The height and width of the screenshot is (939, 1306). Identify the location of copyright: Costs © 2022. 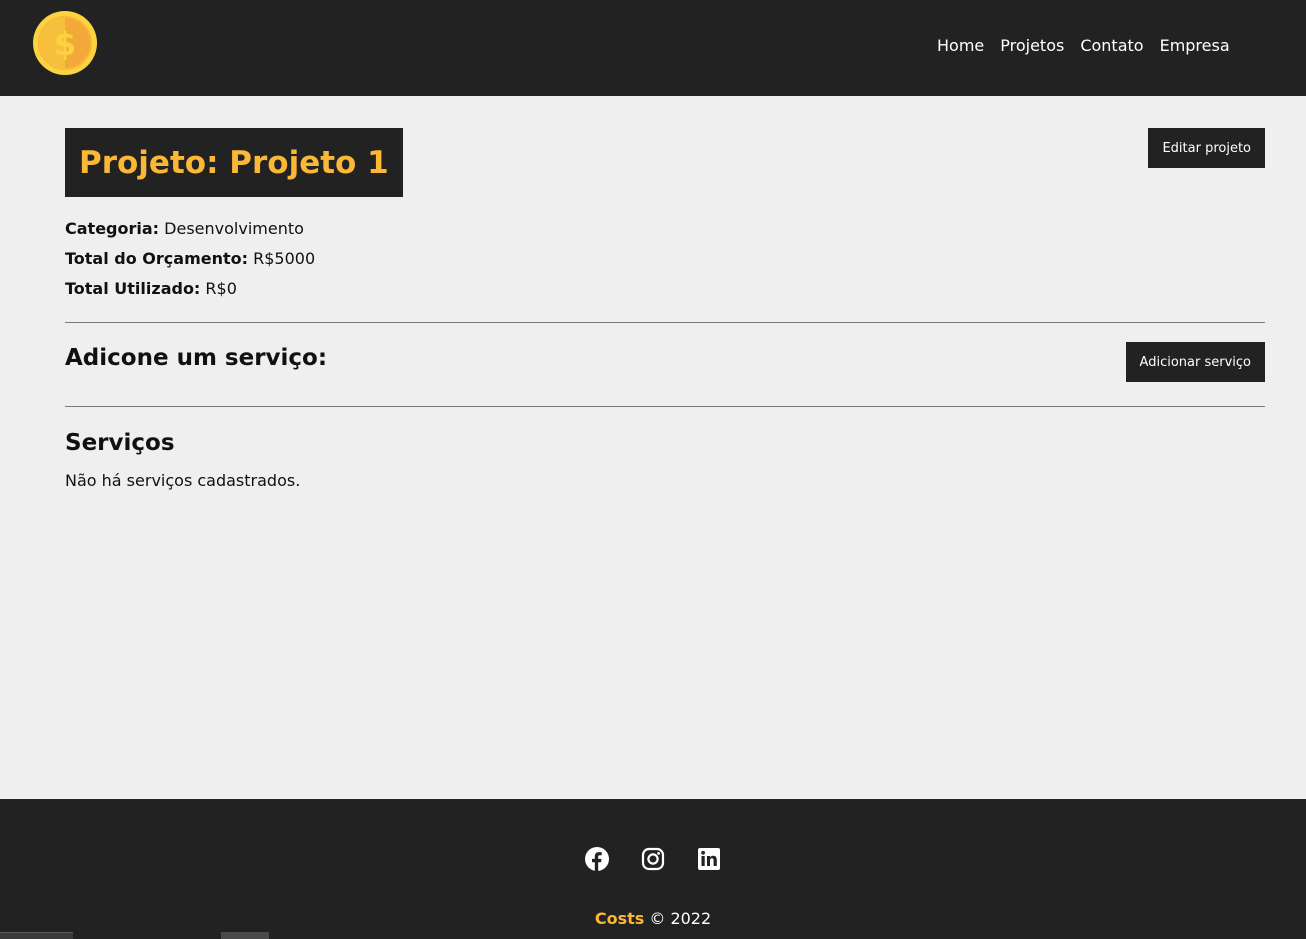
(653, 918).